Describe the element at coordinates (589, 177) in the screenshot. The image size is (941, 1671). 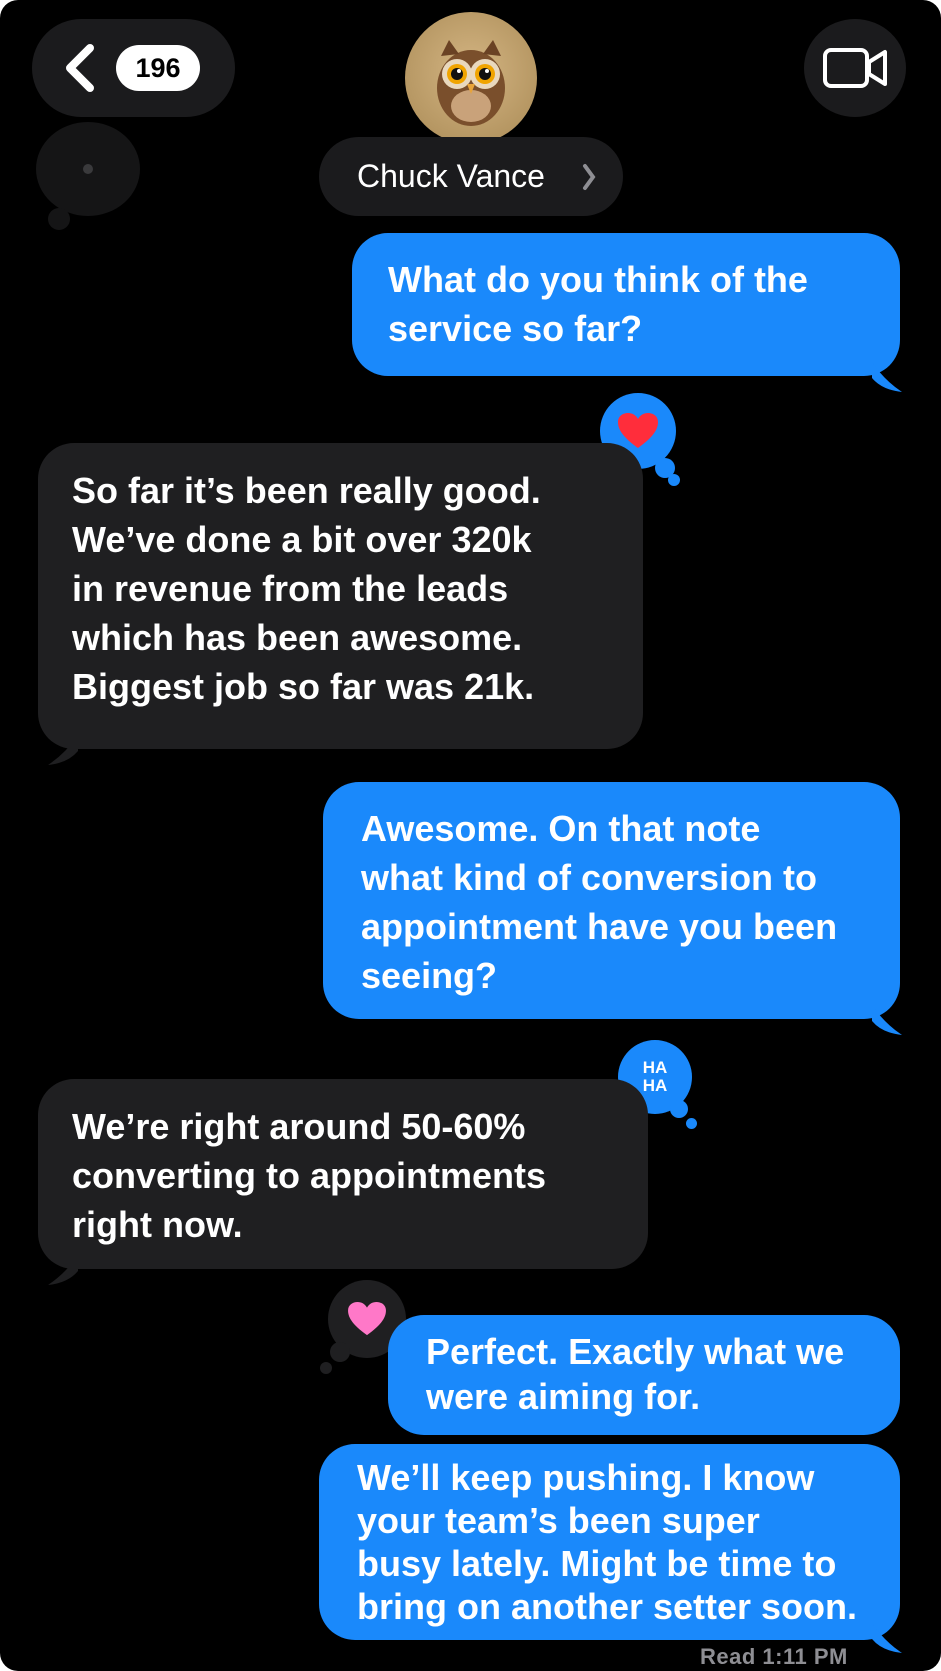
I see `chevron-right-icon` at that location.